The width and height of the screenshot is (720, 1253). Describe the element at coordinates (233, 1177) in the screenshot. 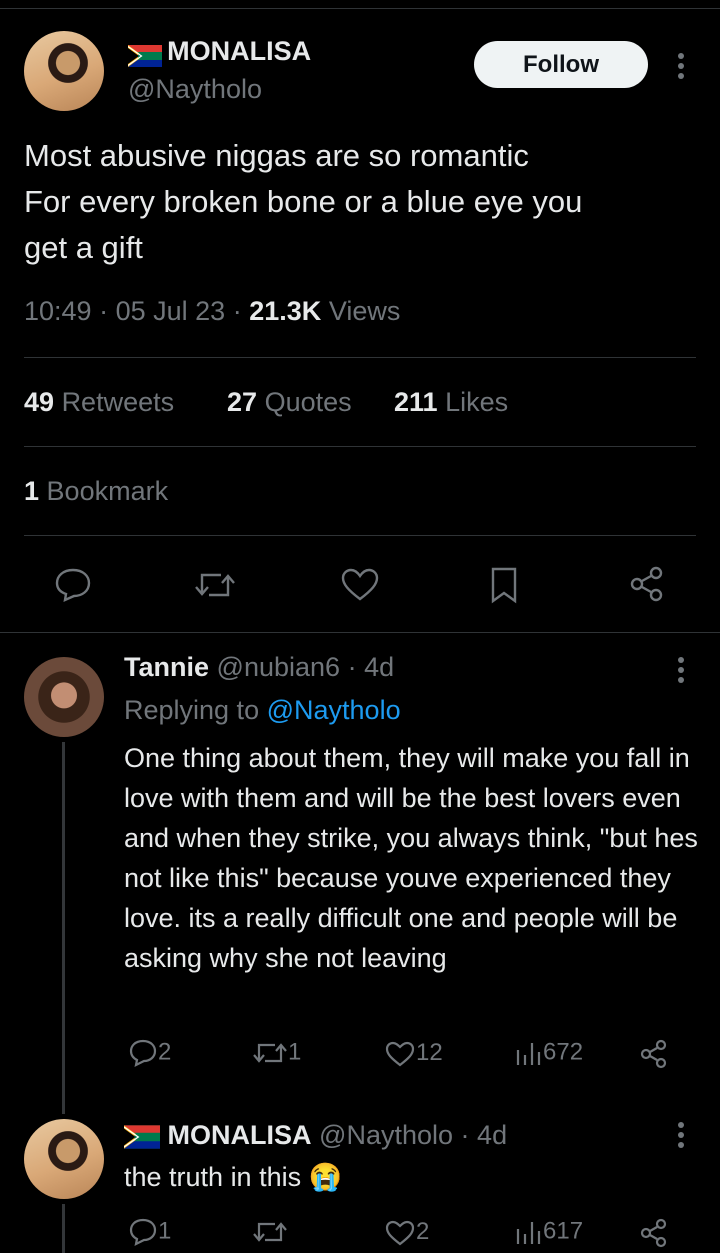

I see `reply-text: the truth in this 😭` at that location.